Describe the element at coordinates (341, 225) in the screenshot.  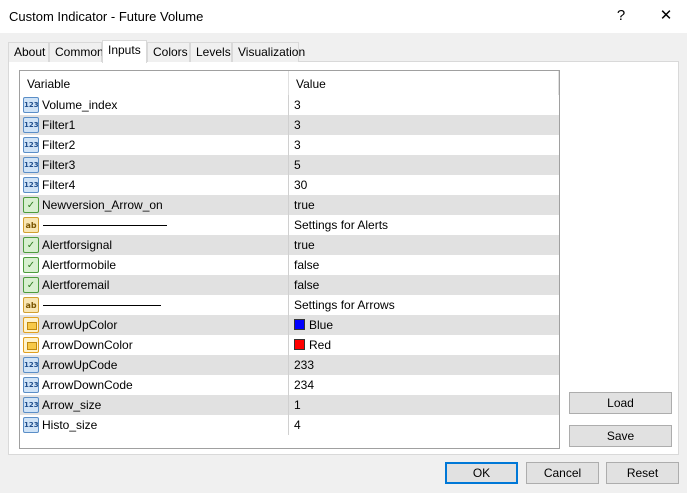
I see `value-text: Settings for Alerts` at that location.